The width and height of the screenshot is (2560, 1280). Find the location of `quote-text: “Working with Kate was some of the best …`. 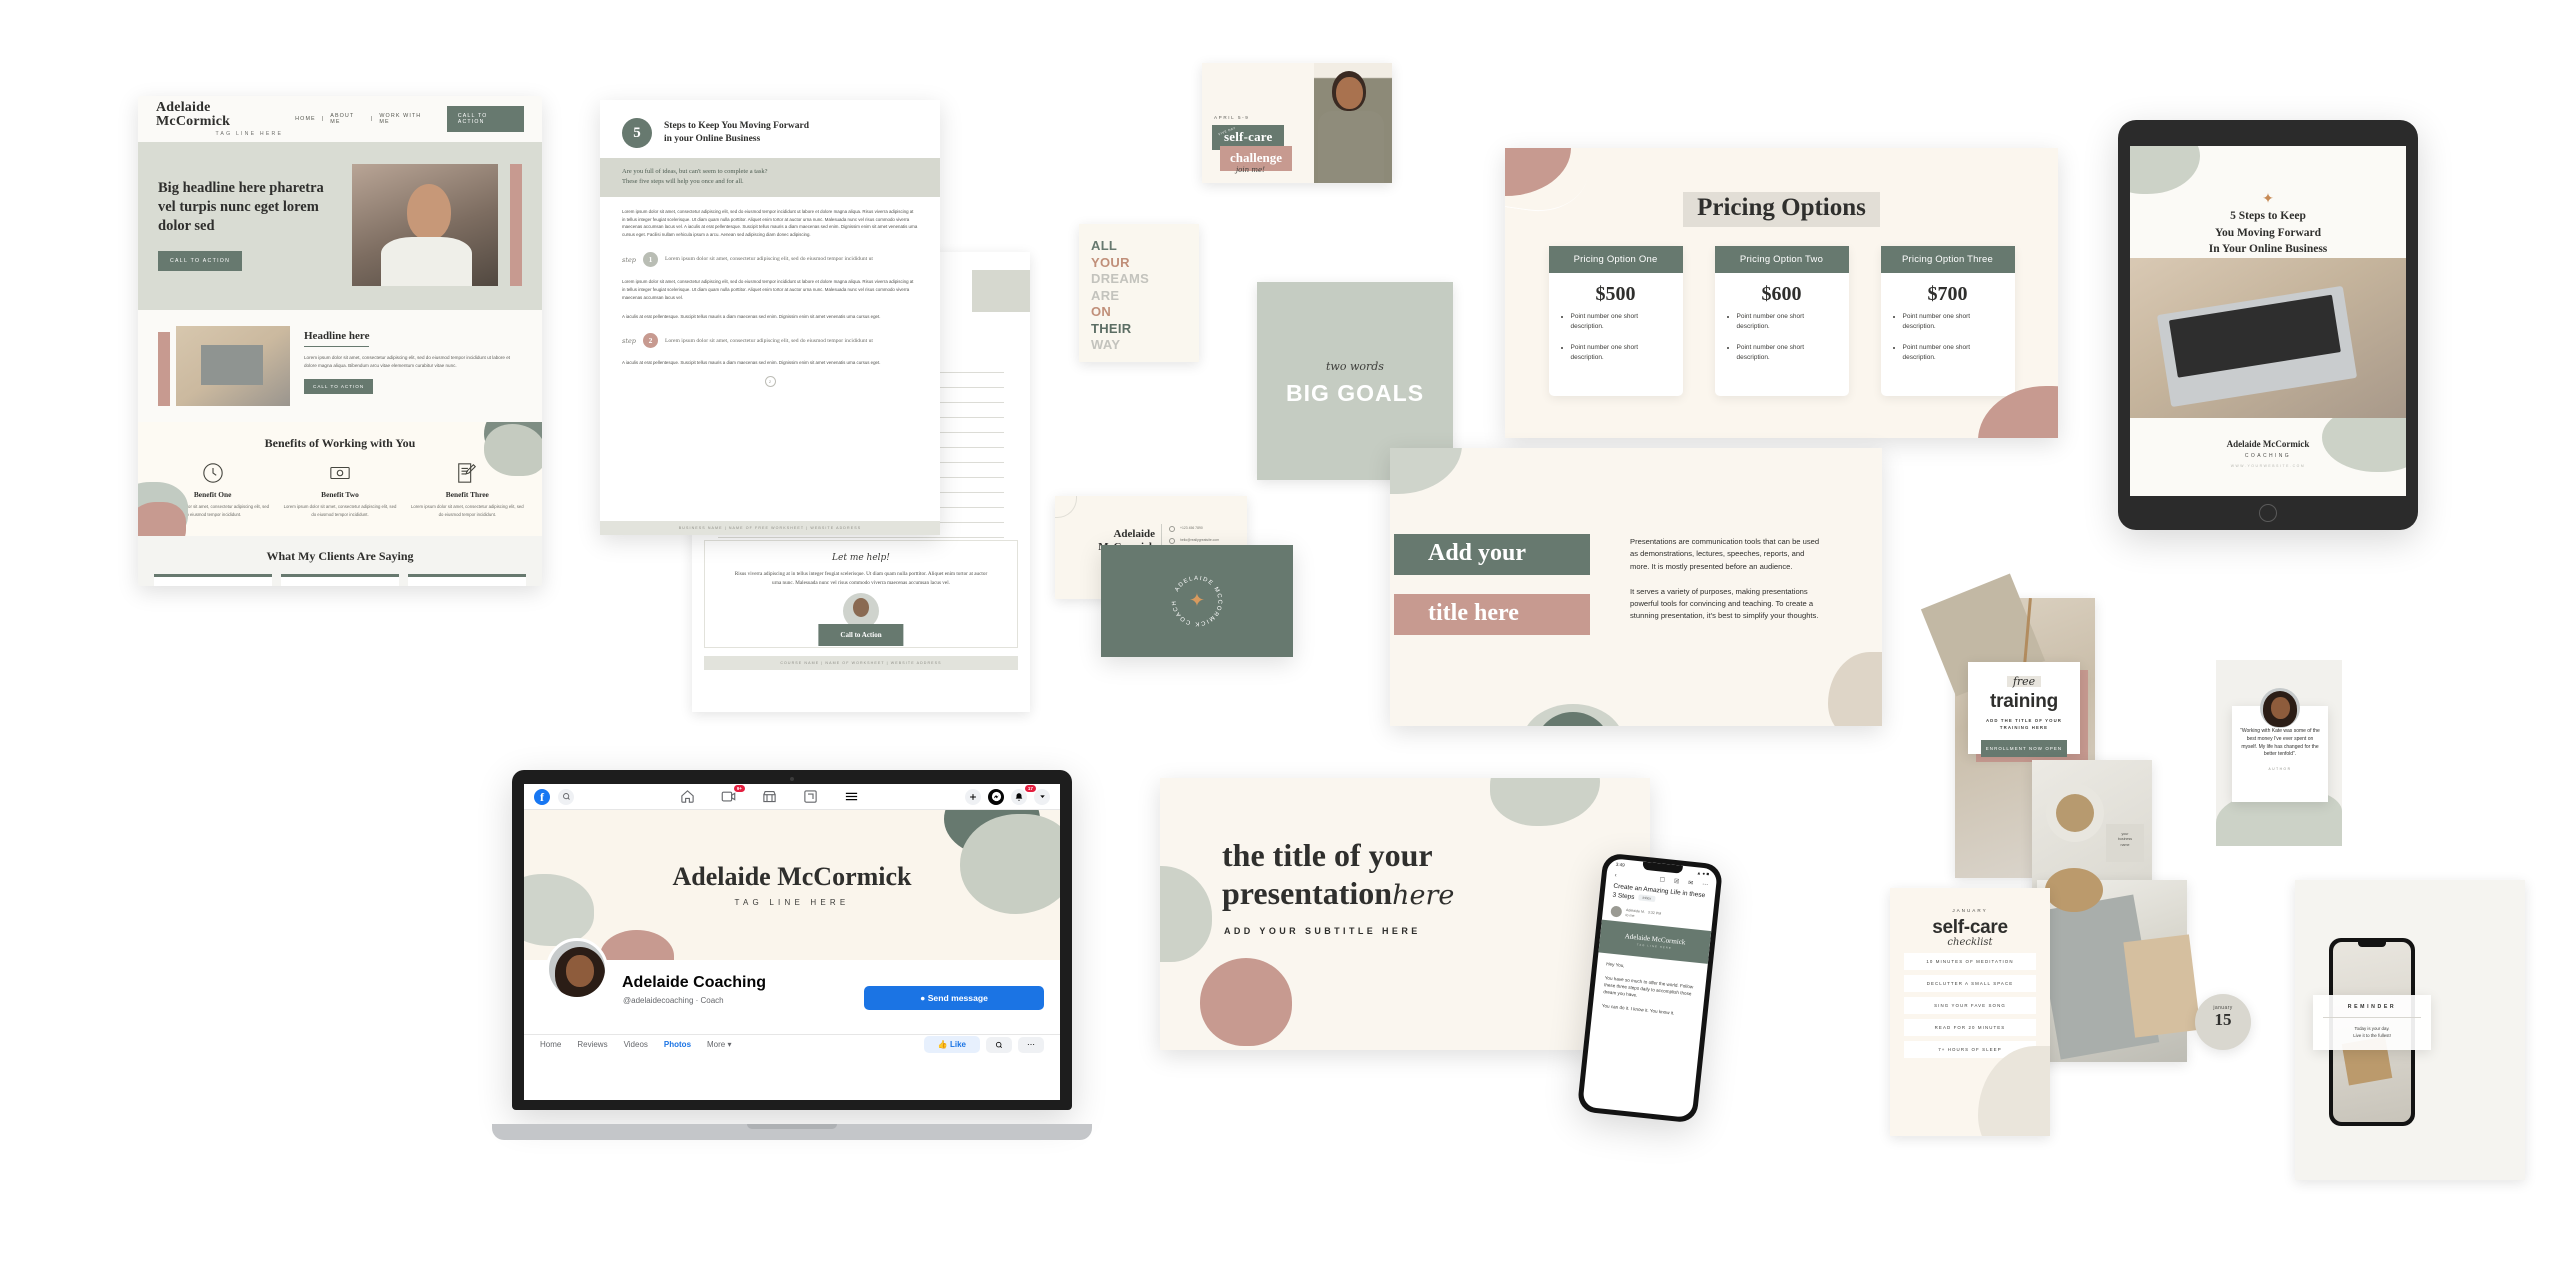

quote-text: “Working with Kate was some of the best … is located at coordinates (2280, 743).